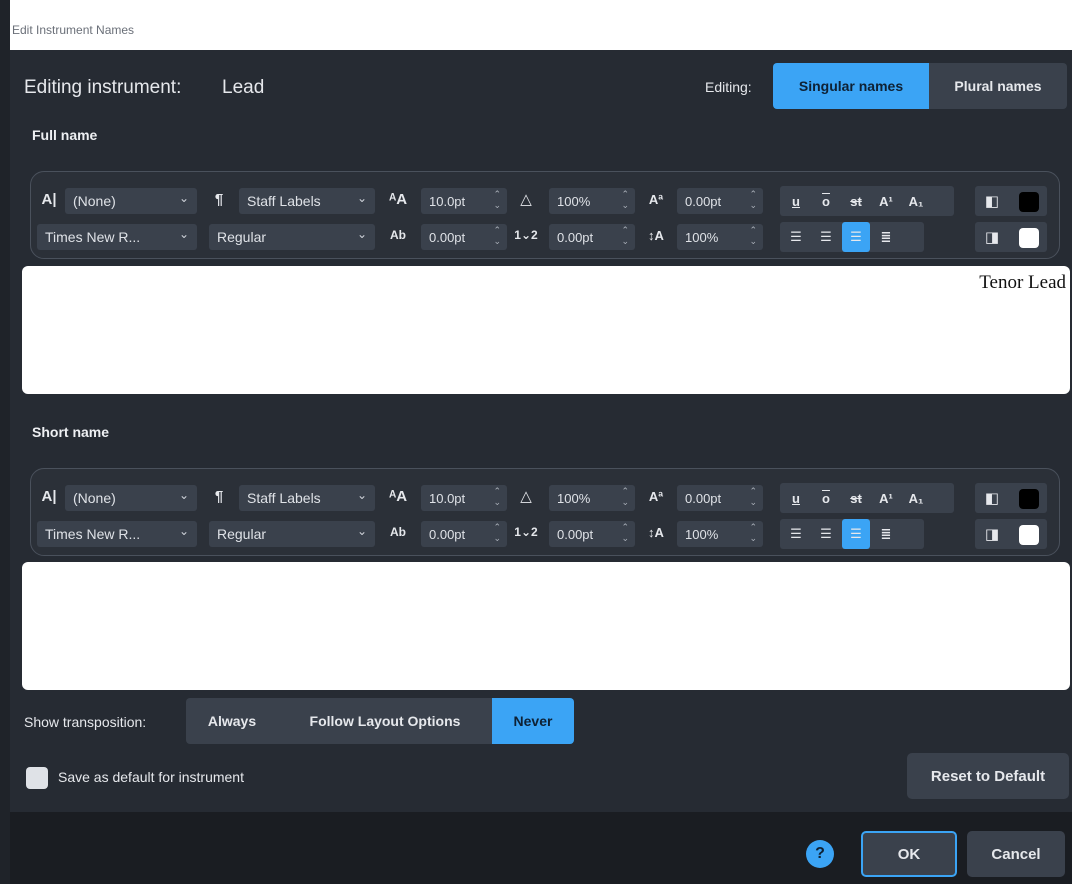 The width and height of the screenshot is (1072, 884). I want to click on transposition-follow-layout-button: Follow Layout Options, so click(385, 721).